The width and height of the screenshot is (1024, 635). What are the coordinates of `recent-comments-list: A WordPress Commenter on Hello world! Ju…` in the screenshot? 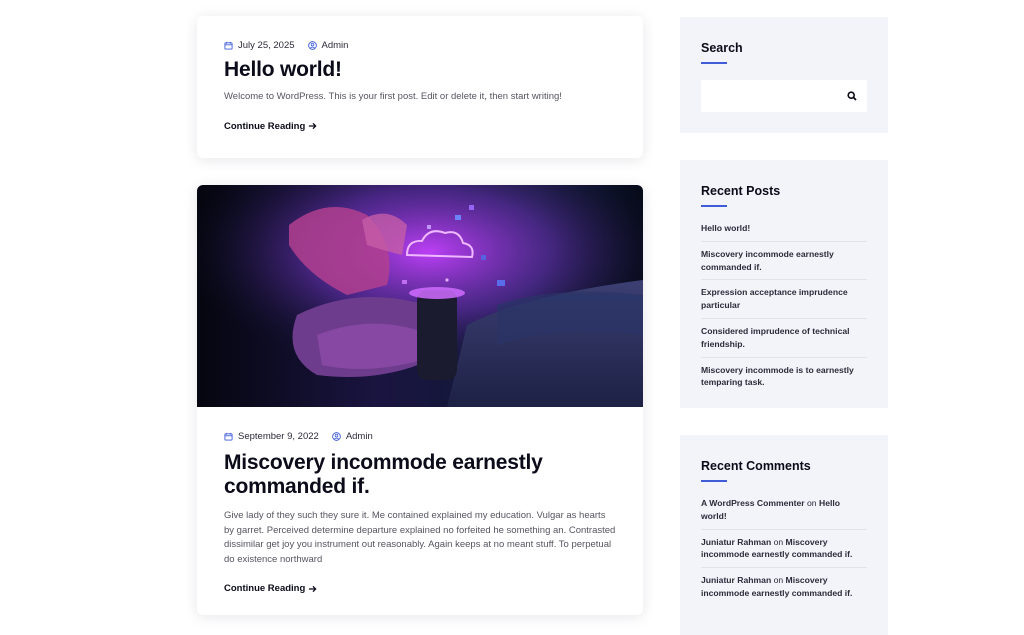 It's located at (784, 551).